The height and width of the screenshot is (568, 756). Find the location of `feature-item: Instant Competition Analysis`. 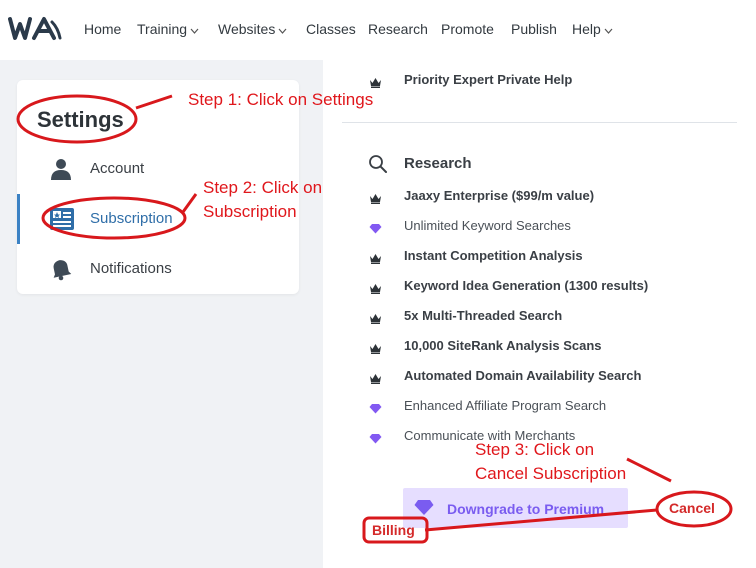

feature-item: Instant Competition Analysis is located at coordinates (493, 255).